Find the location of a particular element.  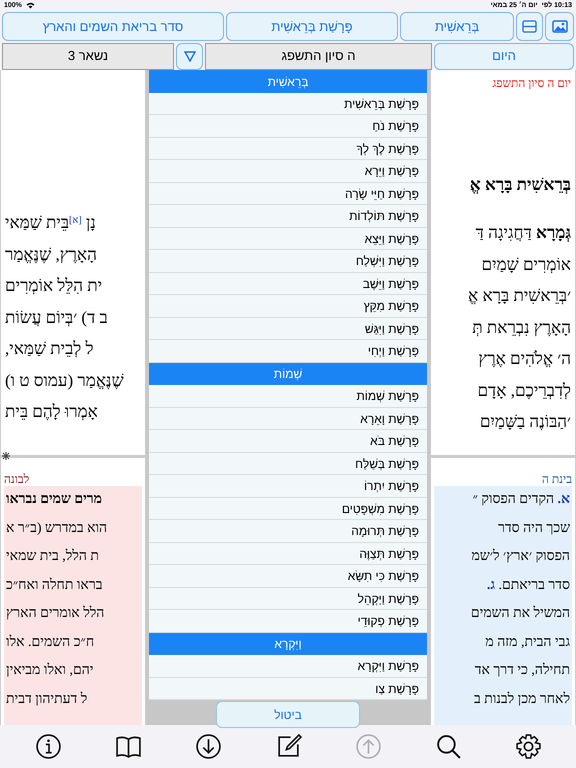

commentary-line: המשיל את השמים is located at coordinates (520, 614).